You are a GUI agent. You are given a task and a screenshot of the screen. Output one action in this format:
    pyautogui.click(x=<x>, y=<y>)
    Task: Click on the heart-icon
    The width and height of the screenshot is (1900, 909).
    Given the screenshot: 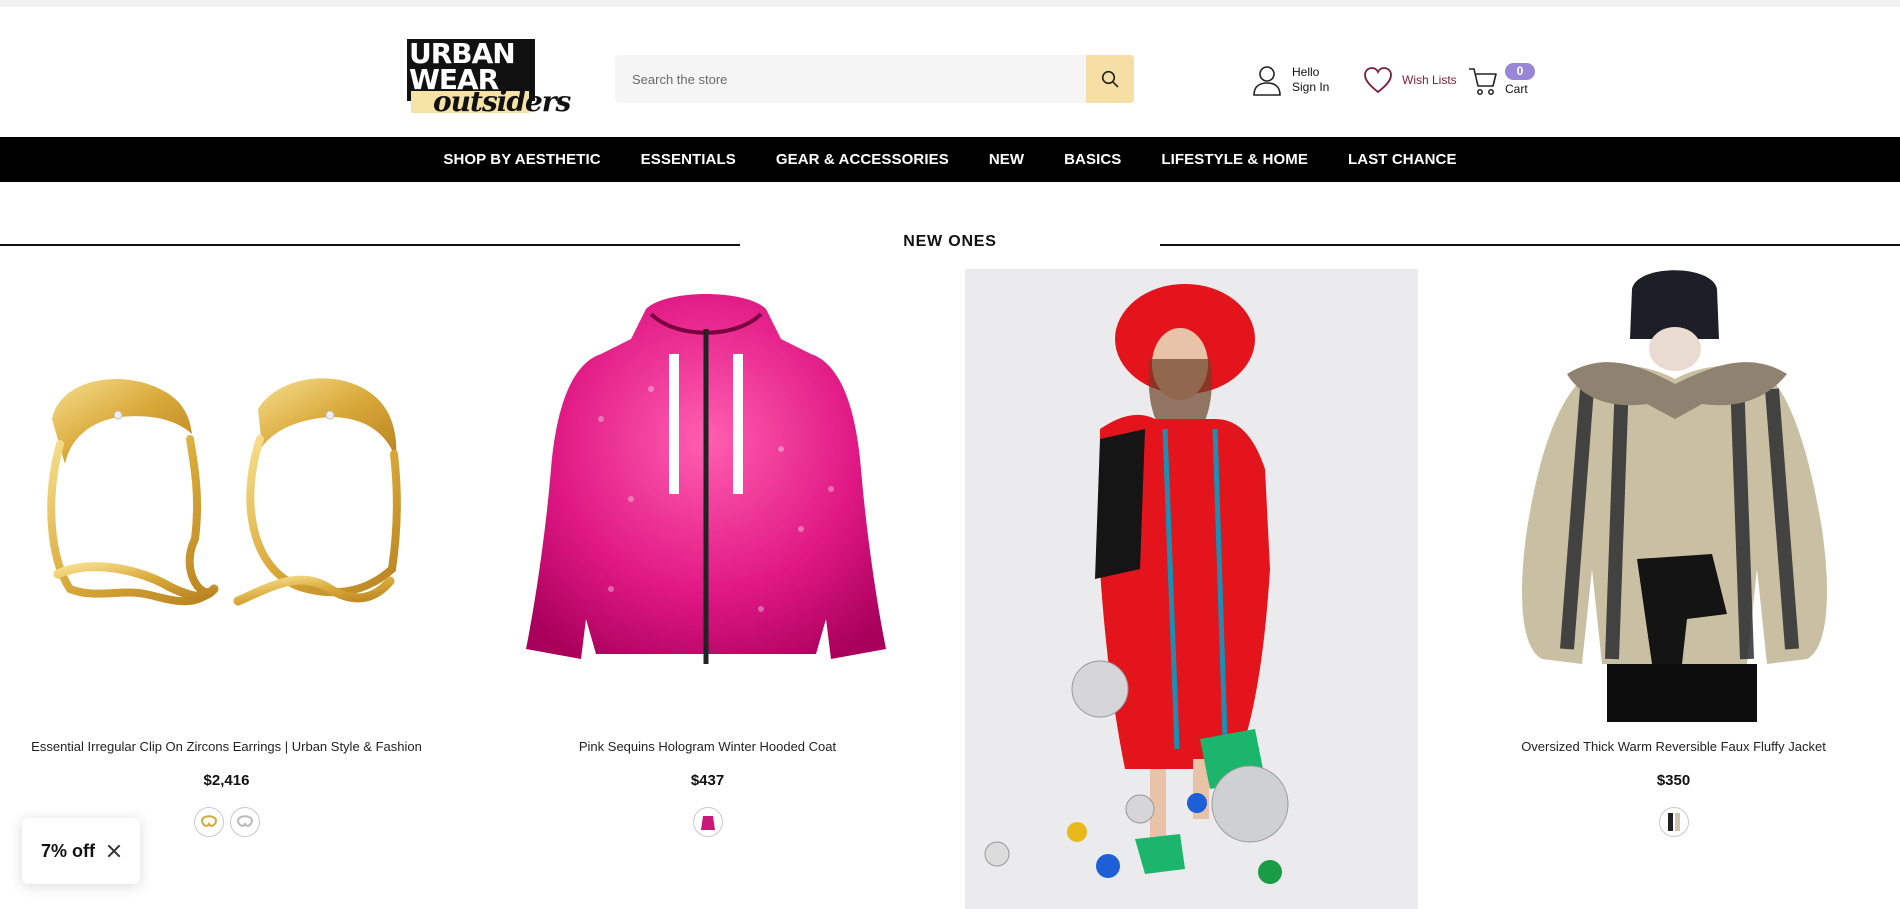 What is the action you would take?
    pyautogui.click(x=1378, y=80)
    